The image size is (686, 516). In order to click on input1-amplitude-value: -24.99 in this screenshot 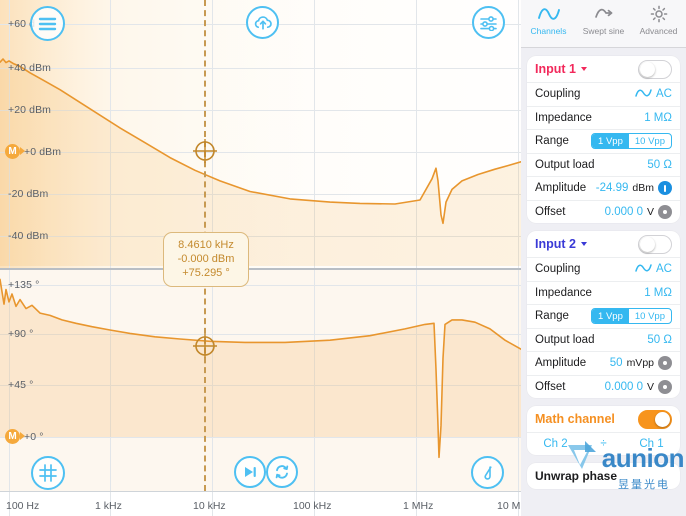, I will do `click(612, 188)`.